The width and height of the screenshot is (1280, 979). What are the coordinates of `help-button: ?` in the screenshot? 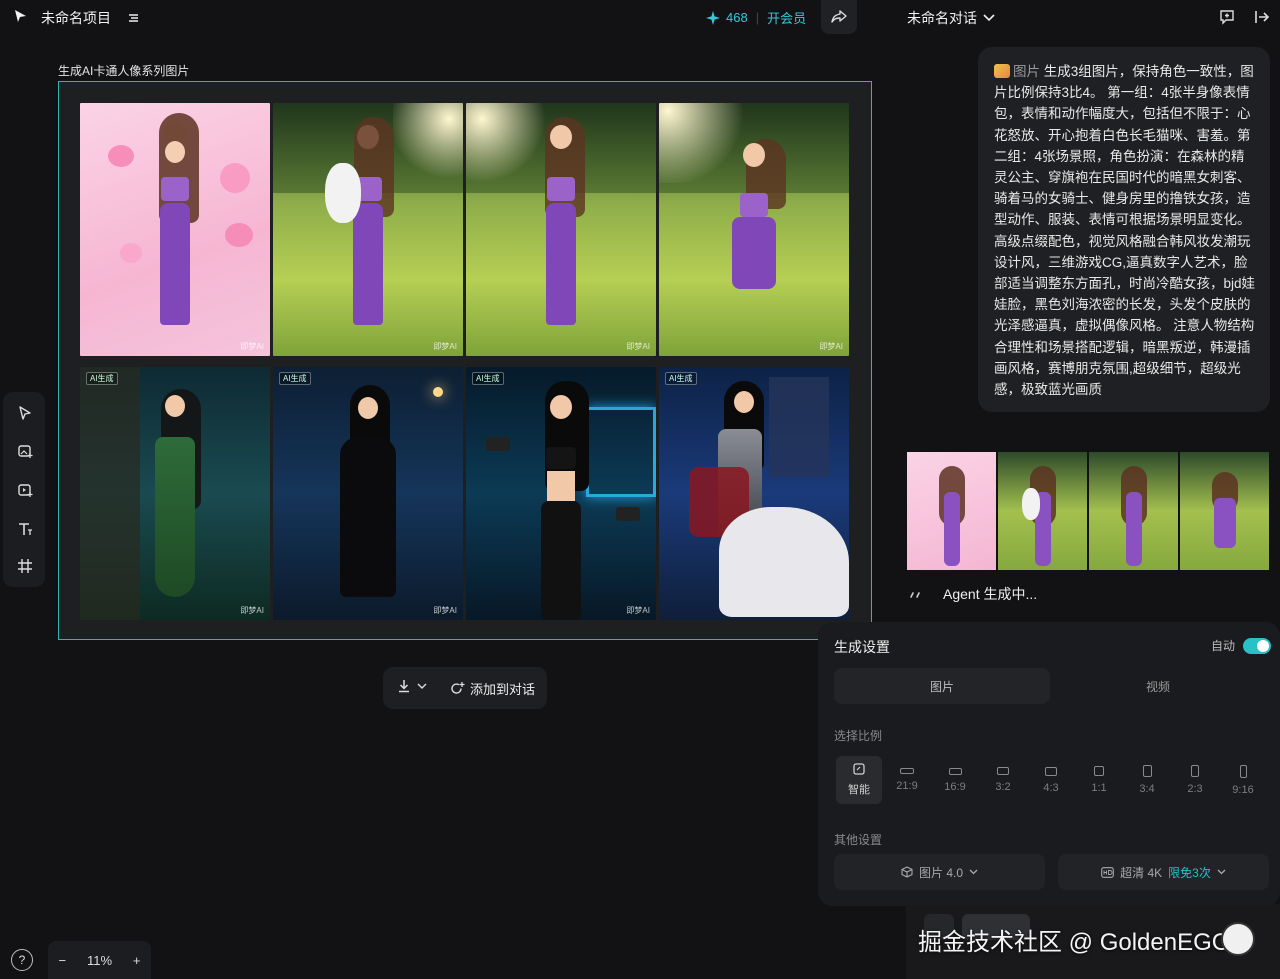 It's located at (22, 960).